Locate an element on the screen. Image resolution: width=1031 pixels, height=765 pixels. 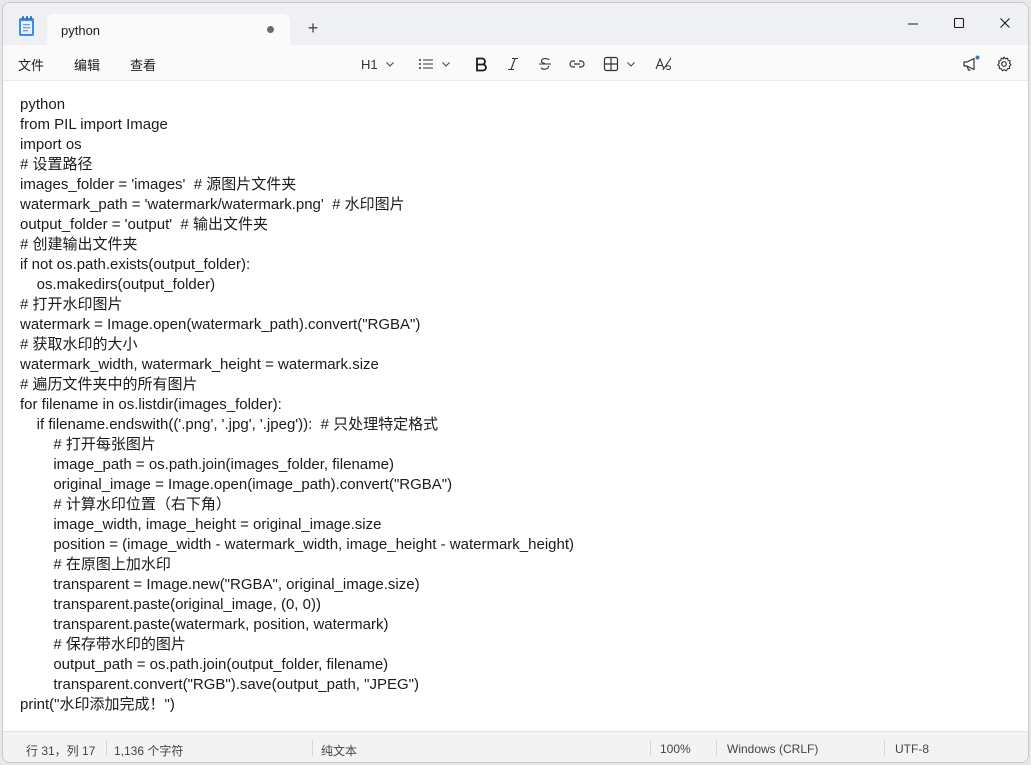
menu-edit: 编辑 is located at coordinates (87, 64).